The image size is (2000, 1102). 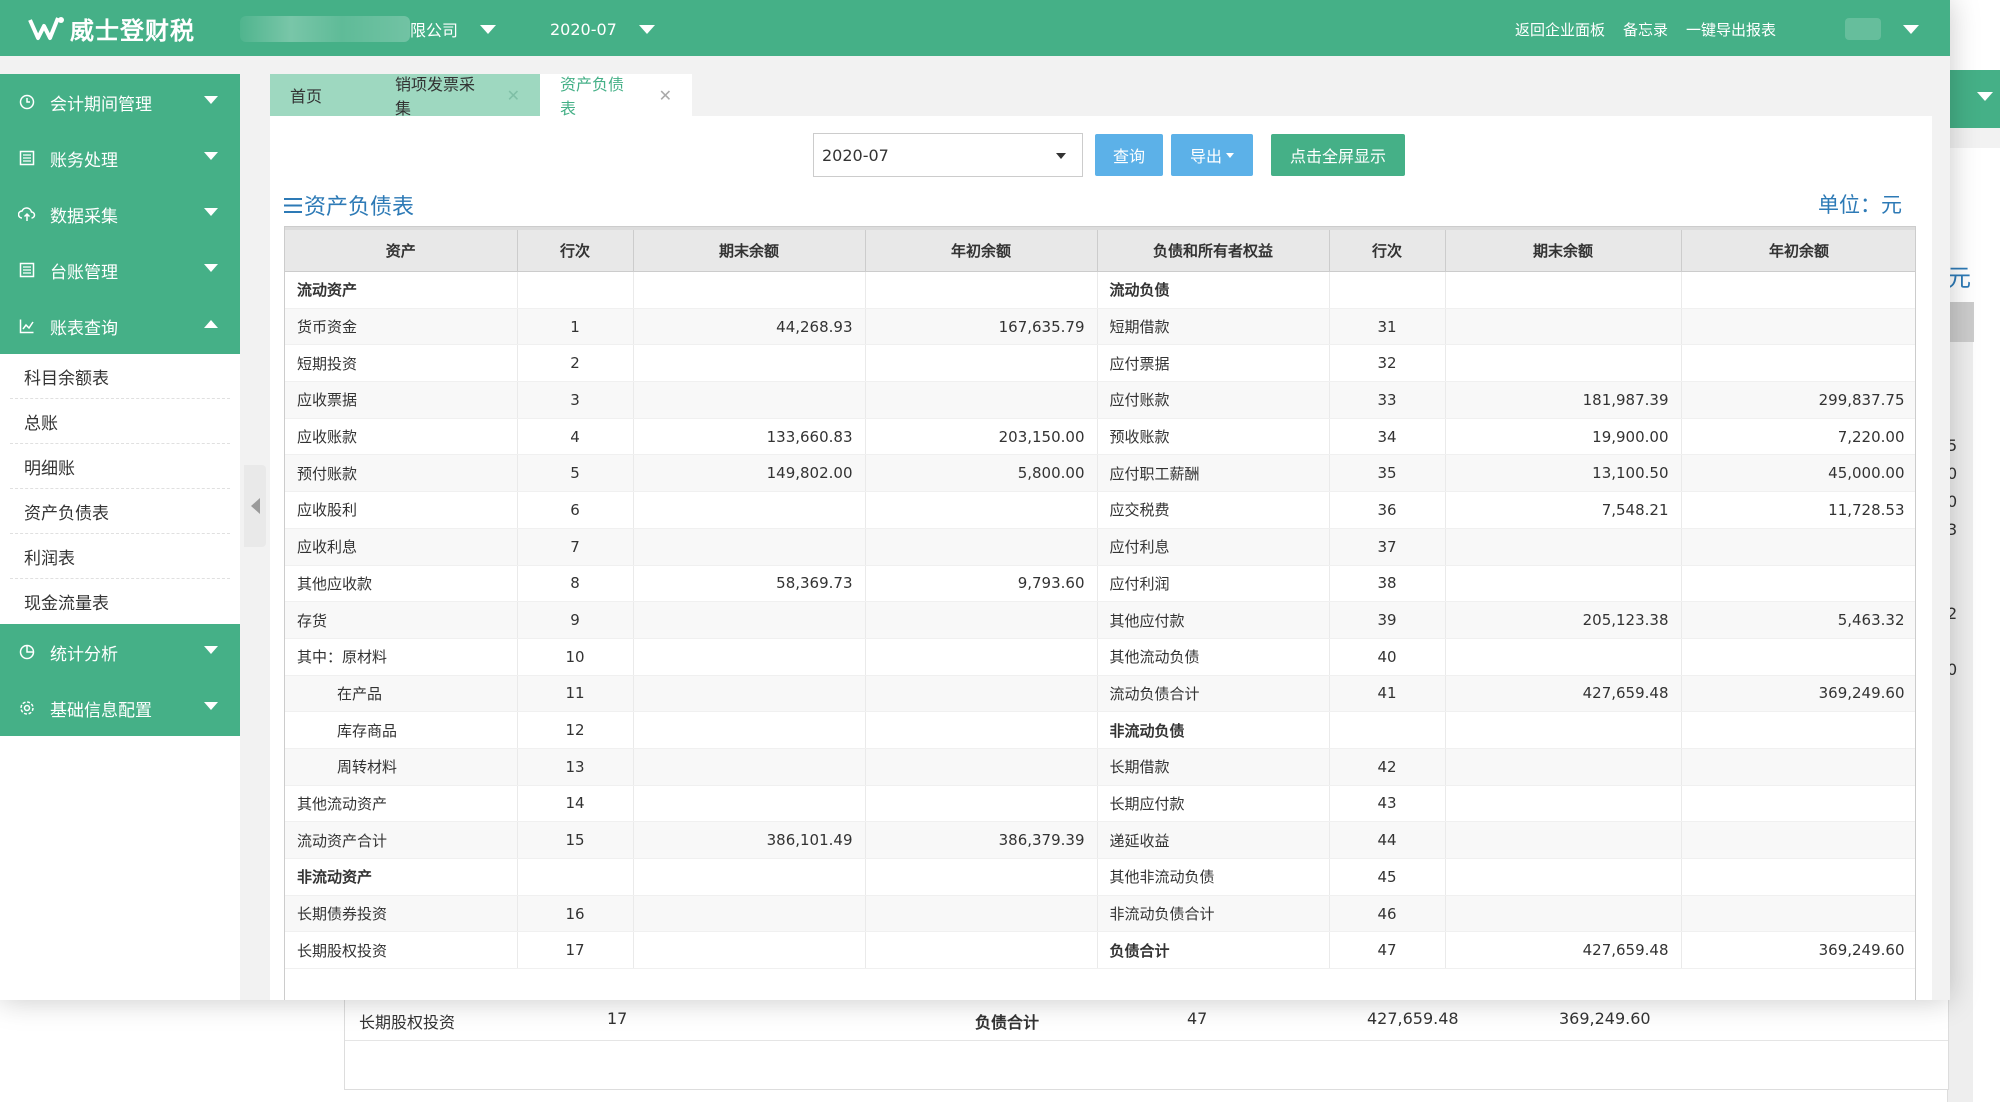 I want to click on logo-text: 威士登财税, so click(x=132, y=30).